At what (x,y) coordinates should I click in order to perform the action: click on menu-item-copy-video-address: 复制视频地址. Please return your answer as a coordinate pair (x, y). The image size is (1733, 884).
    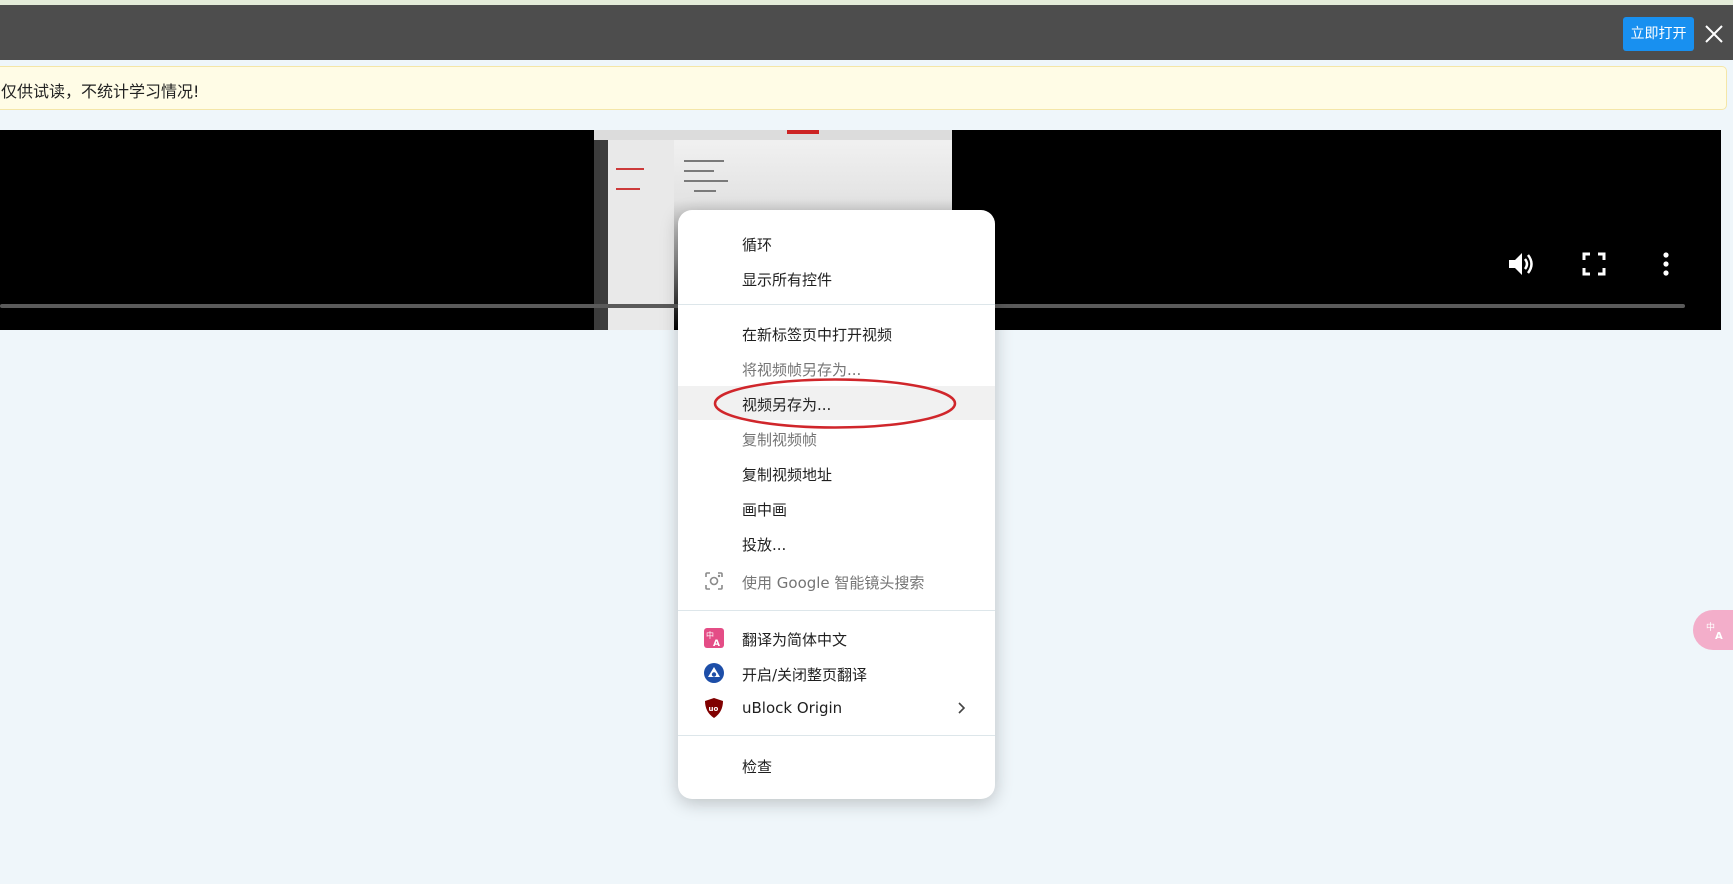
    Looking at the image, I should click on (836, 473).